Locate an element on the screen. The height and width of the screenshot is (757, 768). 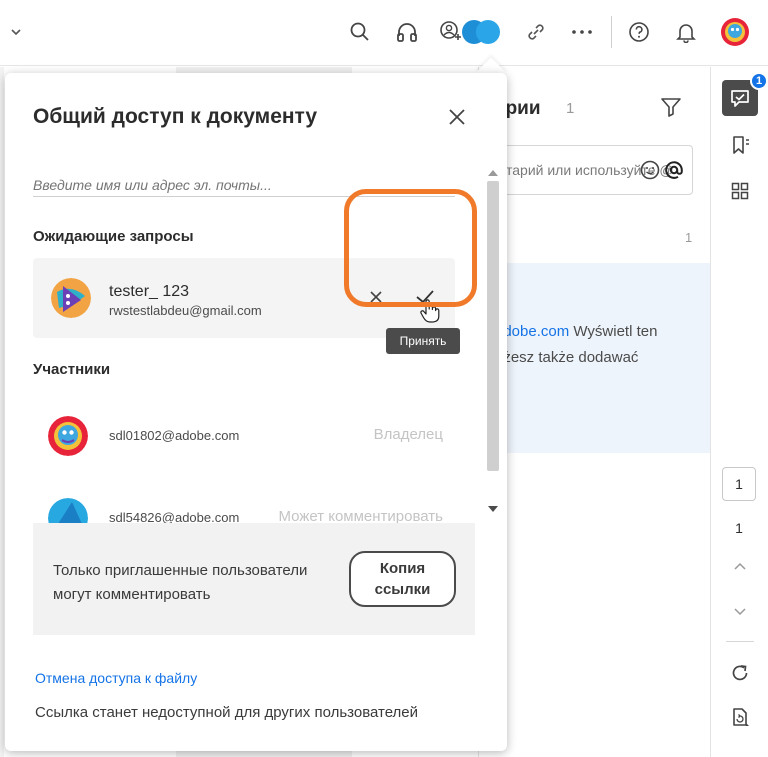
members-title: Участники is located at coordinates (72, 369).